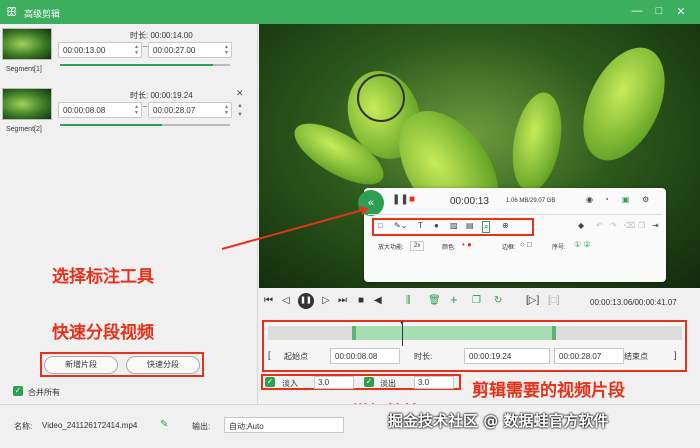 The width and height of the screenshot is (700, 448). I want to click on mosaic-tool-icon: ●, so click(436, 225).